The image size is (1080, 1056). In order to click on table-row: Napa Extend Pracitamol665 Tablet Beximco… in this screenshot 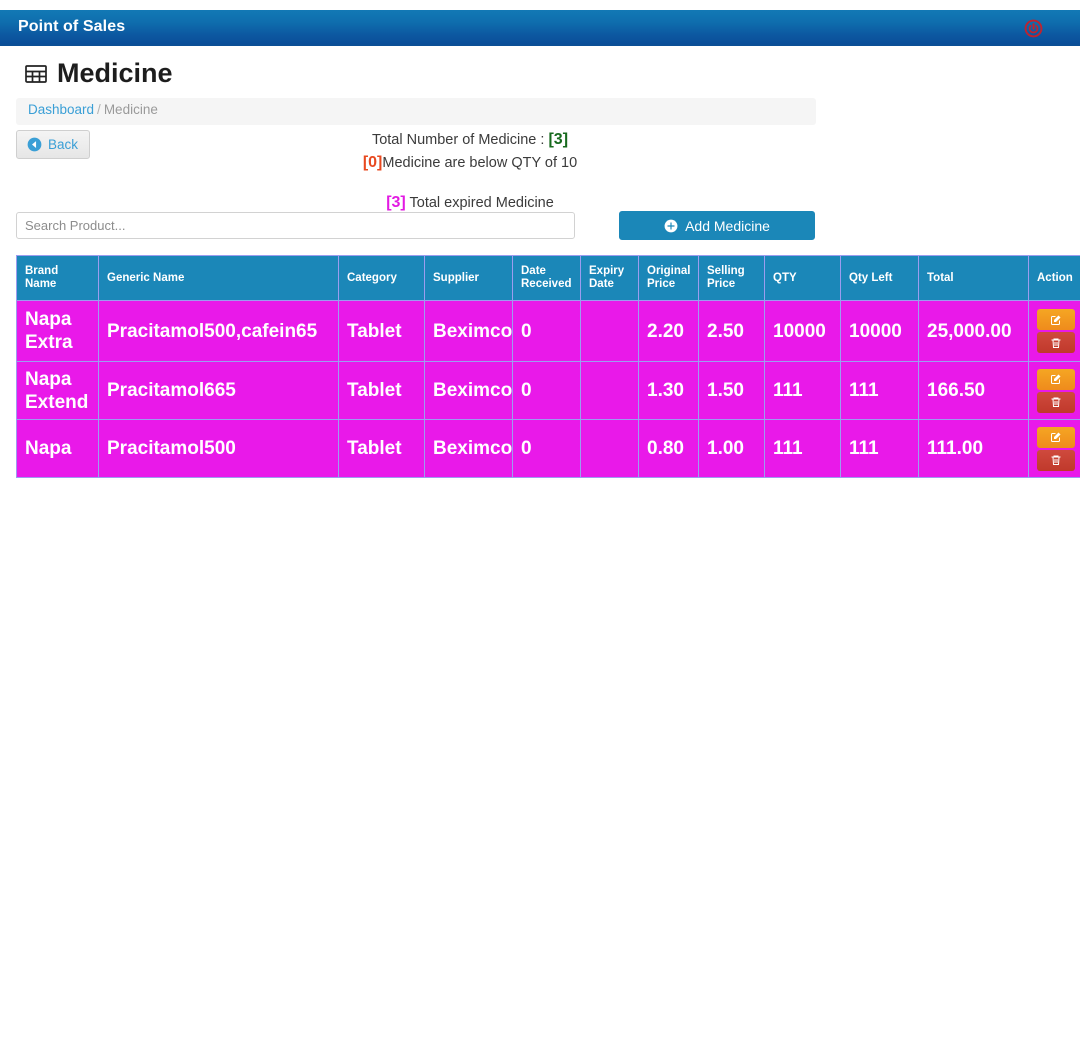, I will do `click(548, 390)`.